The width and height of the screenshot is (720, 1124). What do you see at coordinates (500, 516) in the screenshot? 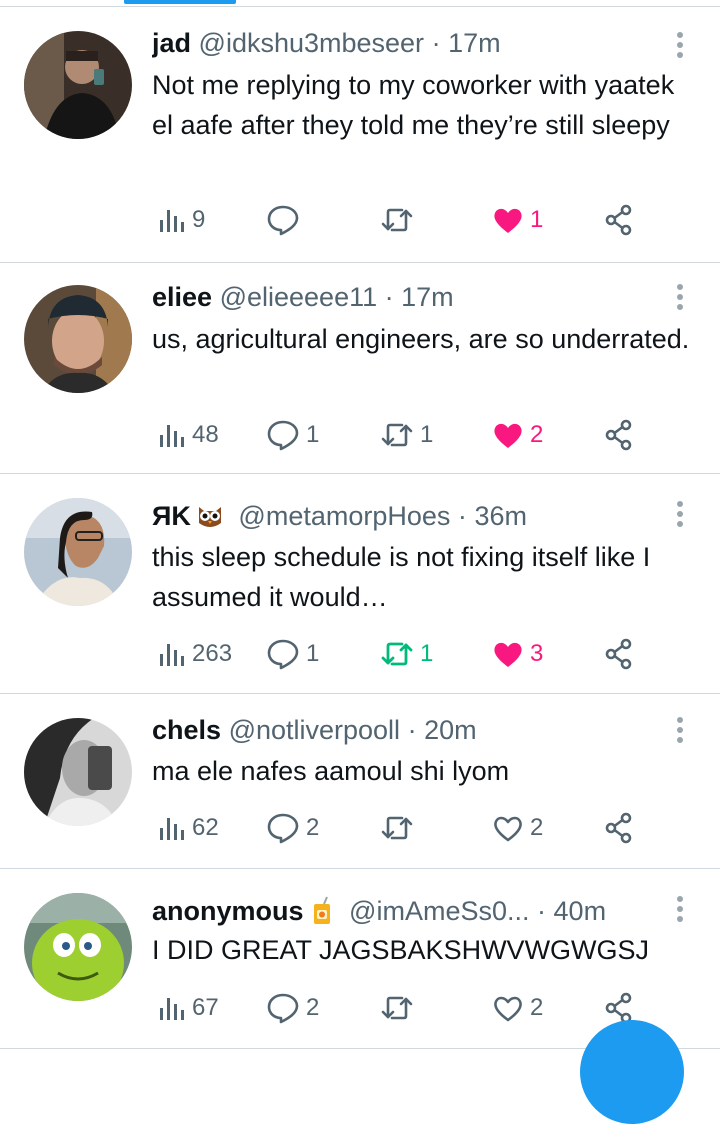
I see `timestamp: 36m` at bounding box center [500, 516].